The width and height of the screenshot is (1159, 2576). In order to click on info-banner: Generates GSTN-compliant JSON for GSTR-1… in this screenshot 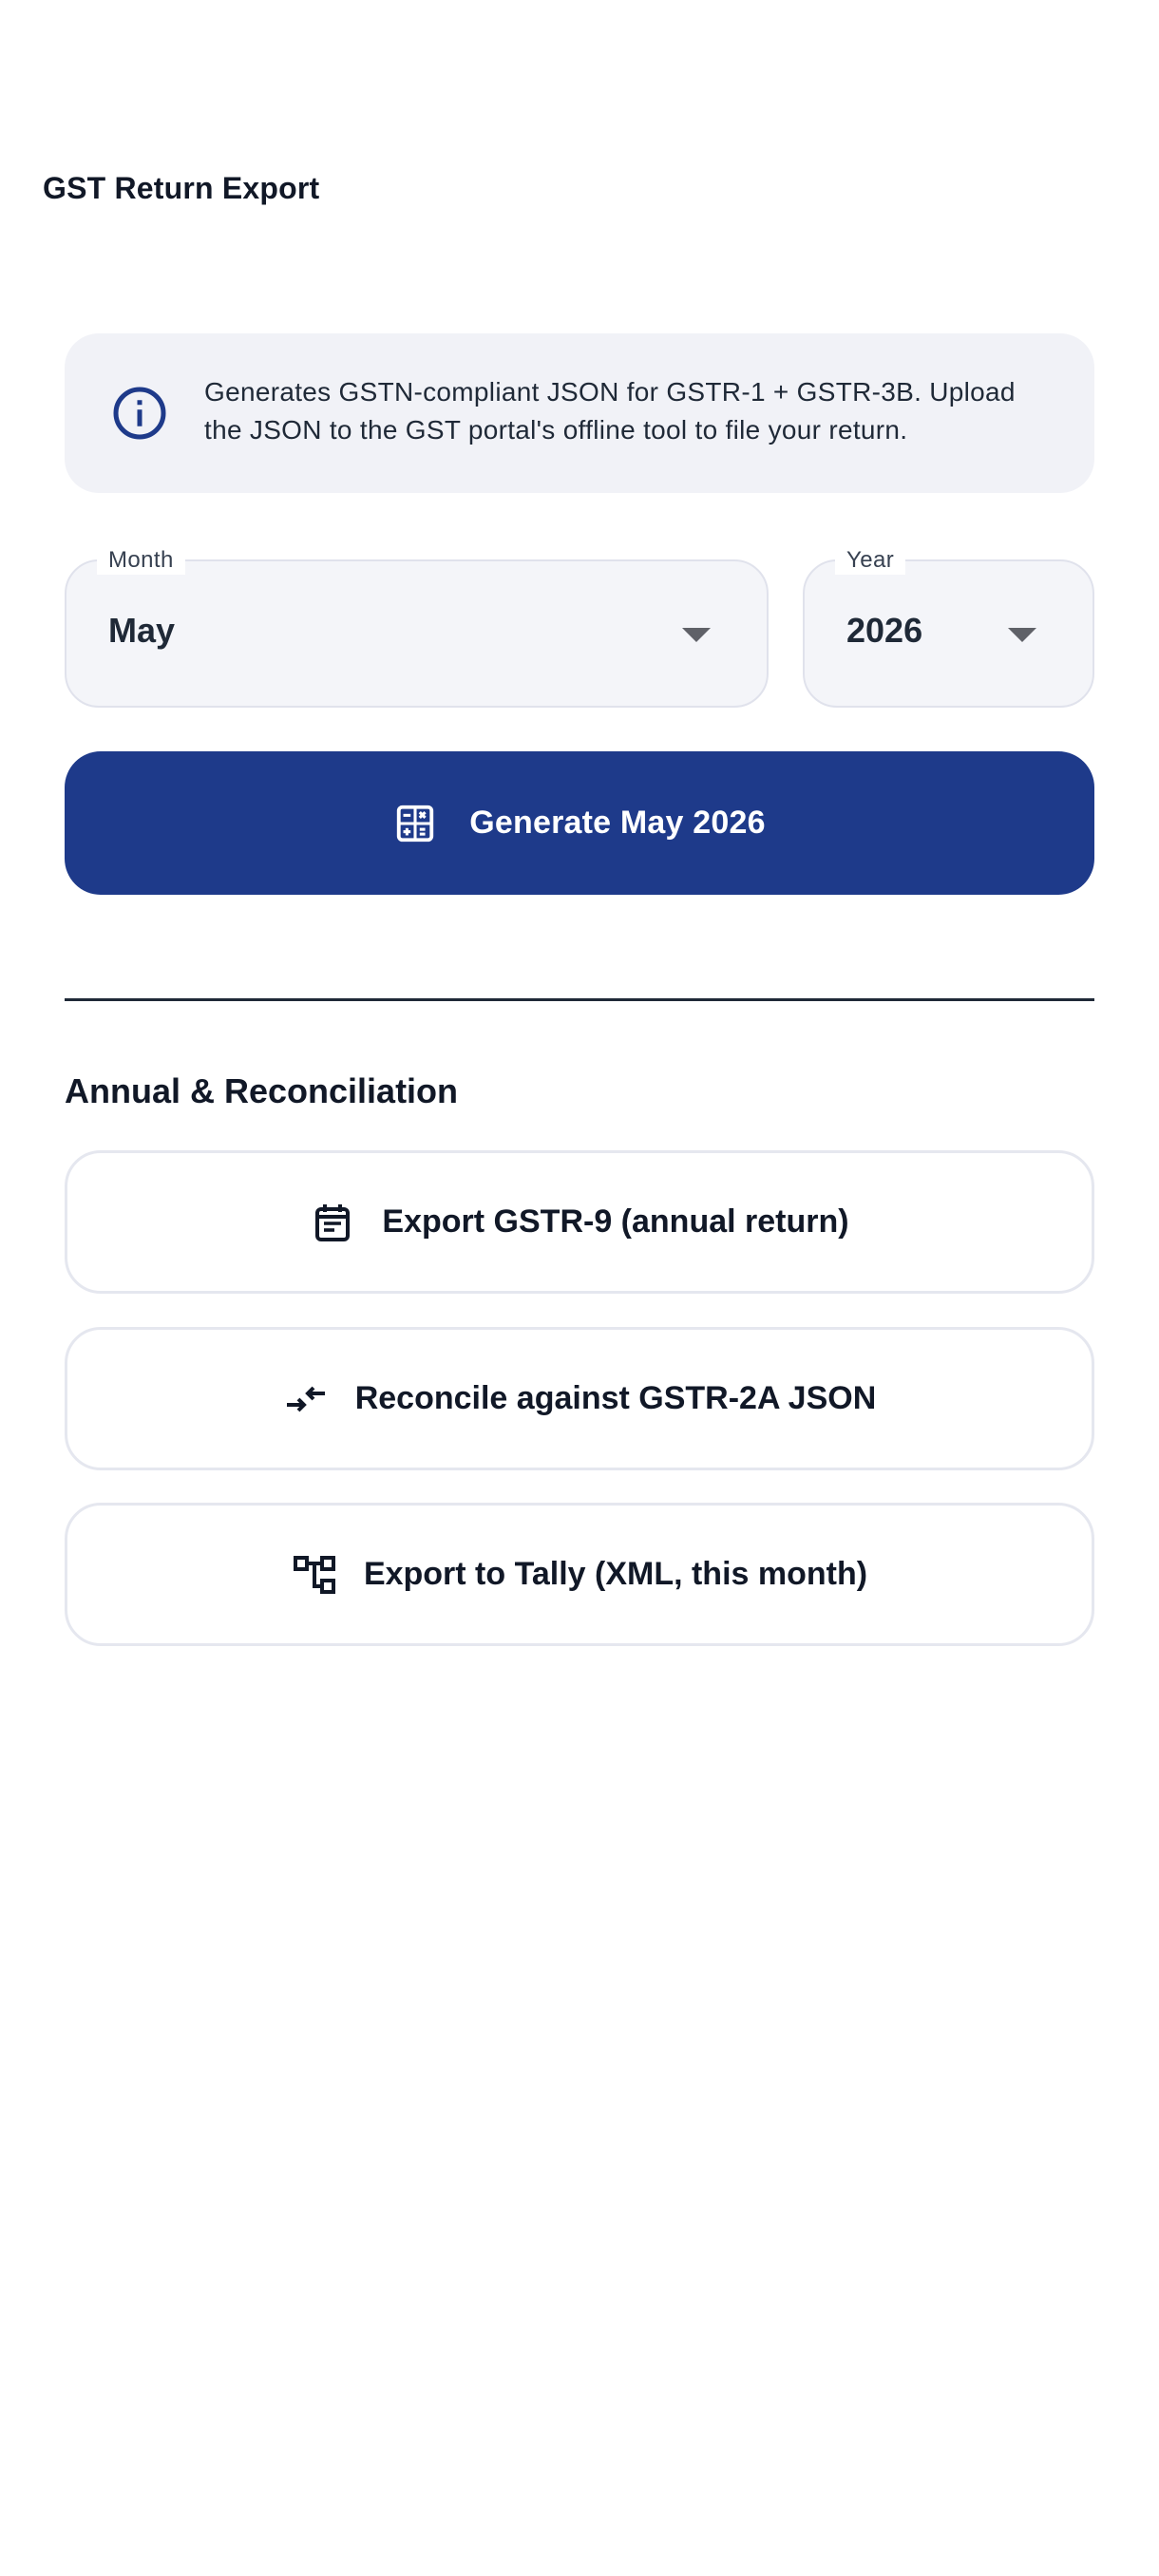, I will do `click(579, 413)`.